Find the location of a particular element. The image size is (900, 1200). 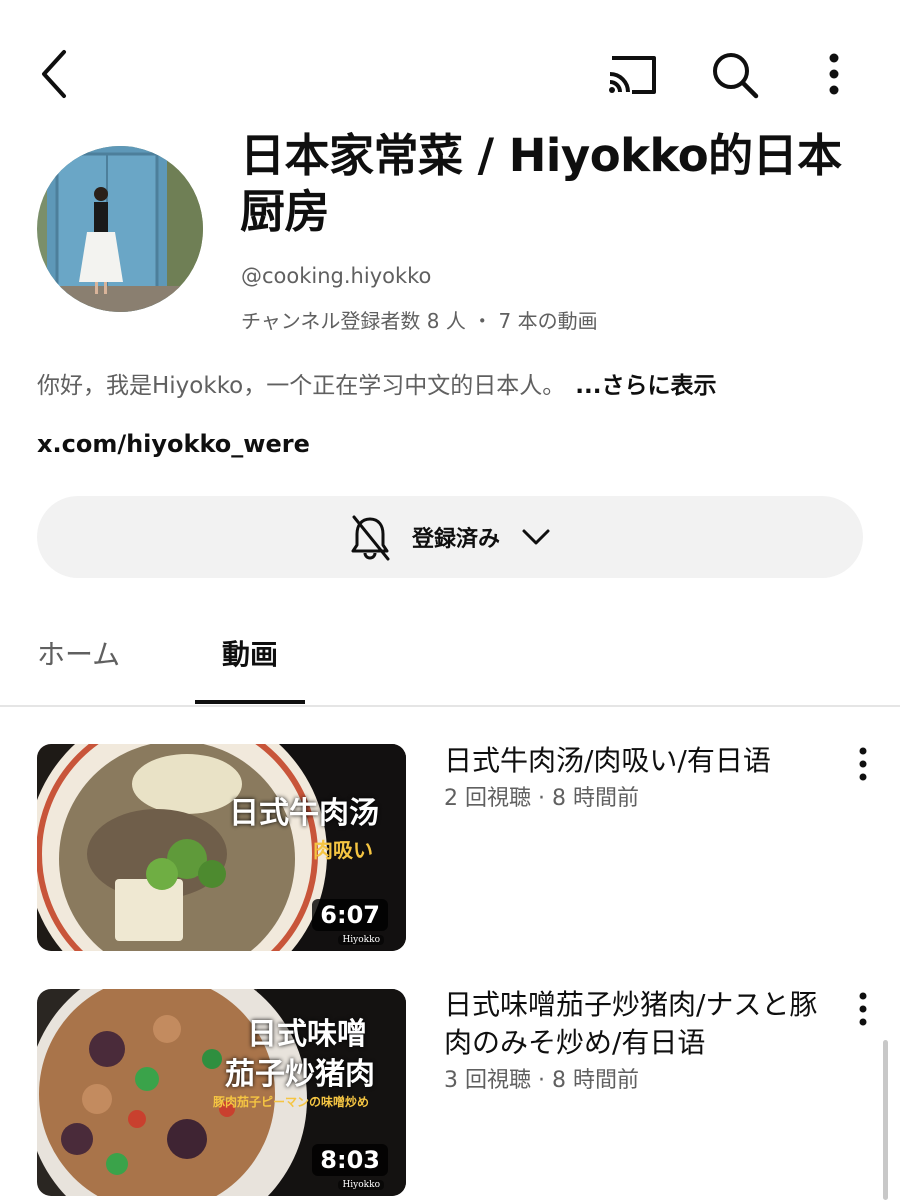

channel-handle: @cooking.hiyokko is located at coordinates (336, 276).